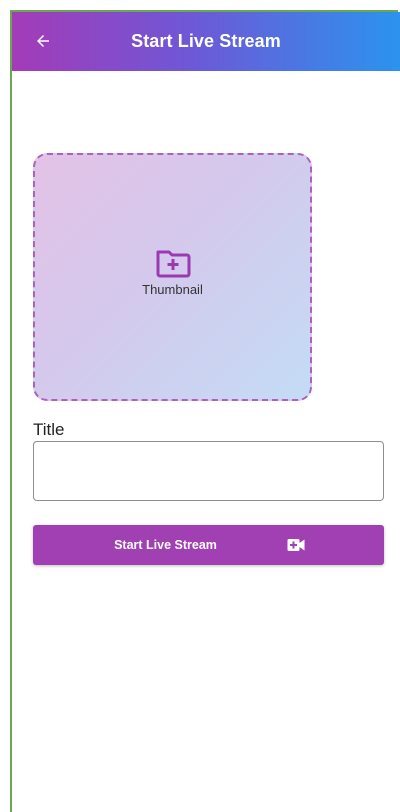 The width and height of the screenshot is (400, 812). What do you see at coordinates (49, 429) in the screenshot?
I see `title-field-label: Title` at bounding box center [49, 429].